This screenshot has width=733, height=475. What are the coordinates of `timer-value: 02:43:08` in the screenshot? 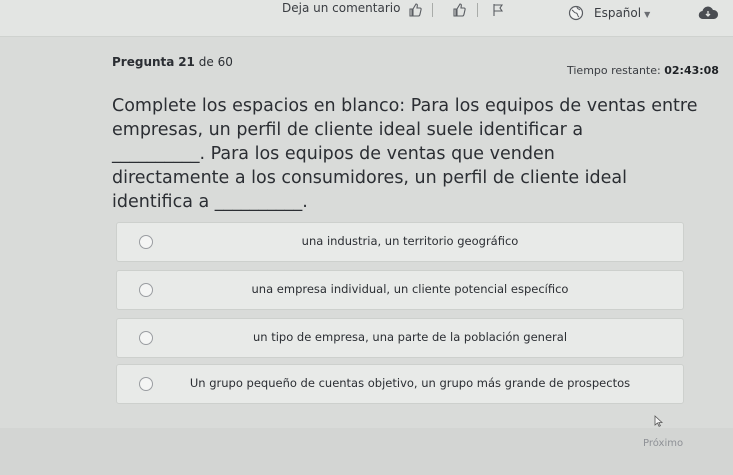 It's located at (691, 70).